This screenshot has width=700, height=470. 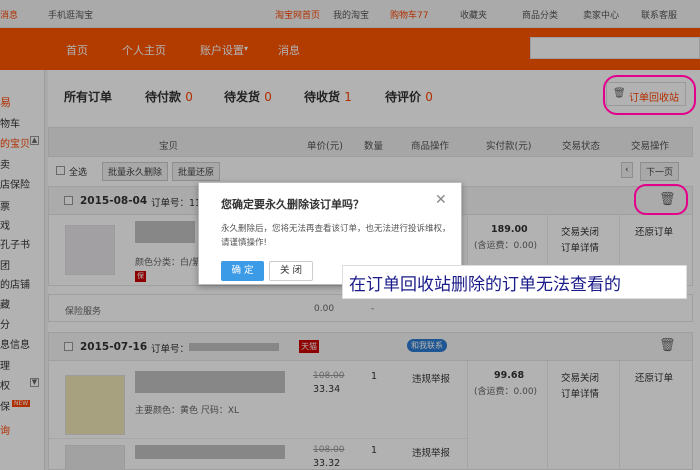 What do you see at coordinates (291, 271) in the screenshot?
I see `close-button: 关 闭` at bounding box center [291, 271].